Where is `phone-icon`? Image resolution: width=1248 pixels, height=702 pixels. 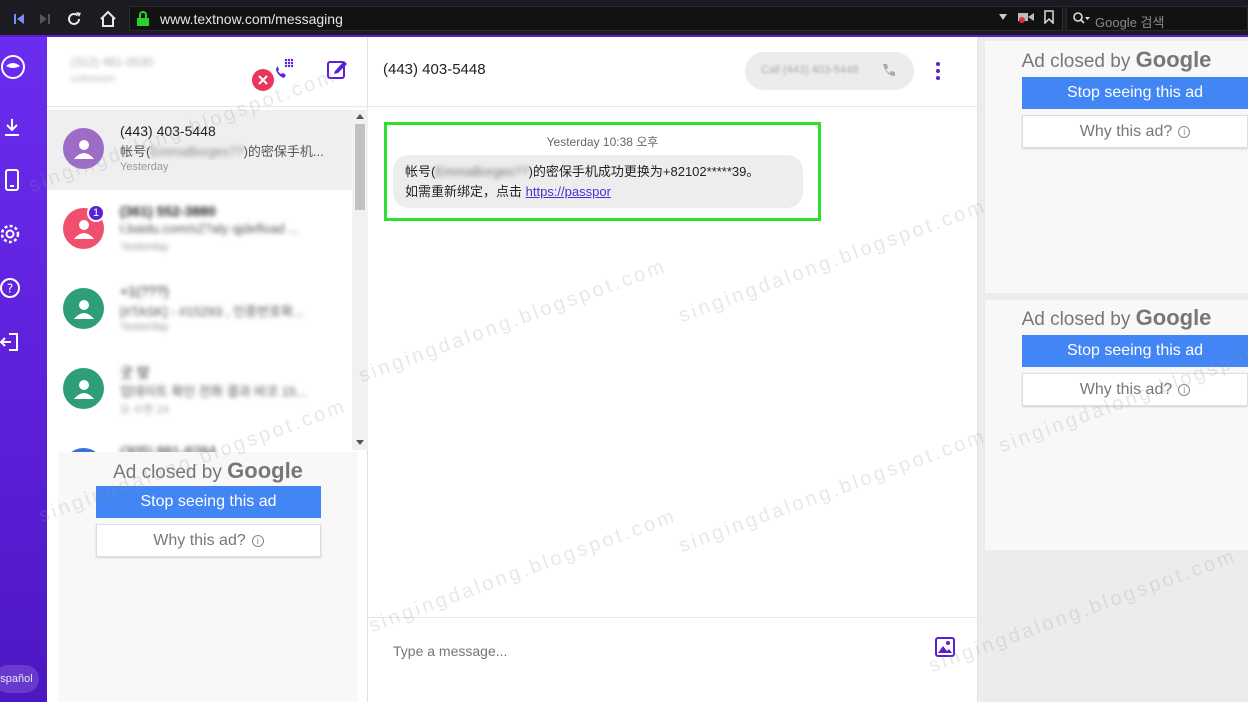
phone-icon is located at coordinates (889, 70).